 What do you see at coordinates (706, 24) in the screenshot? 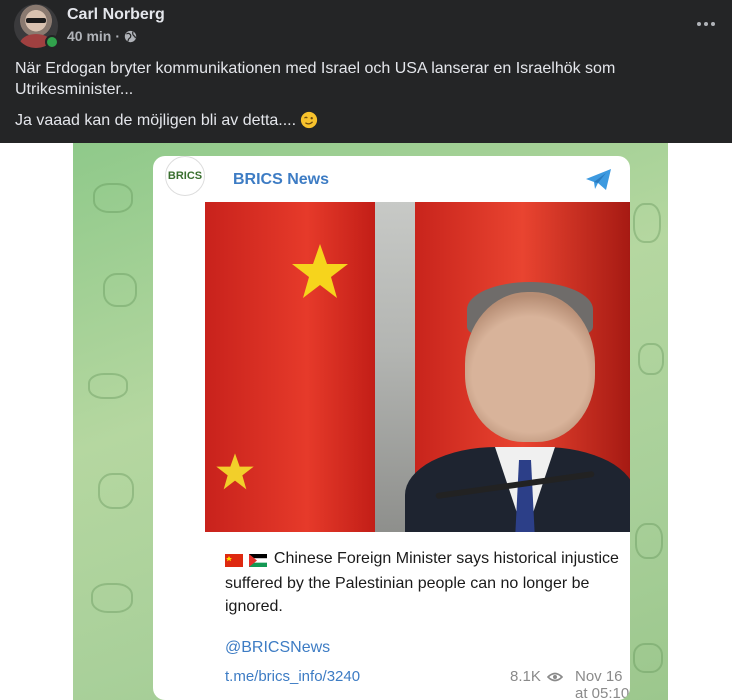
I see `more-options-icon` at bounding box center [706, 24].